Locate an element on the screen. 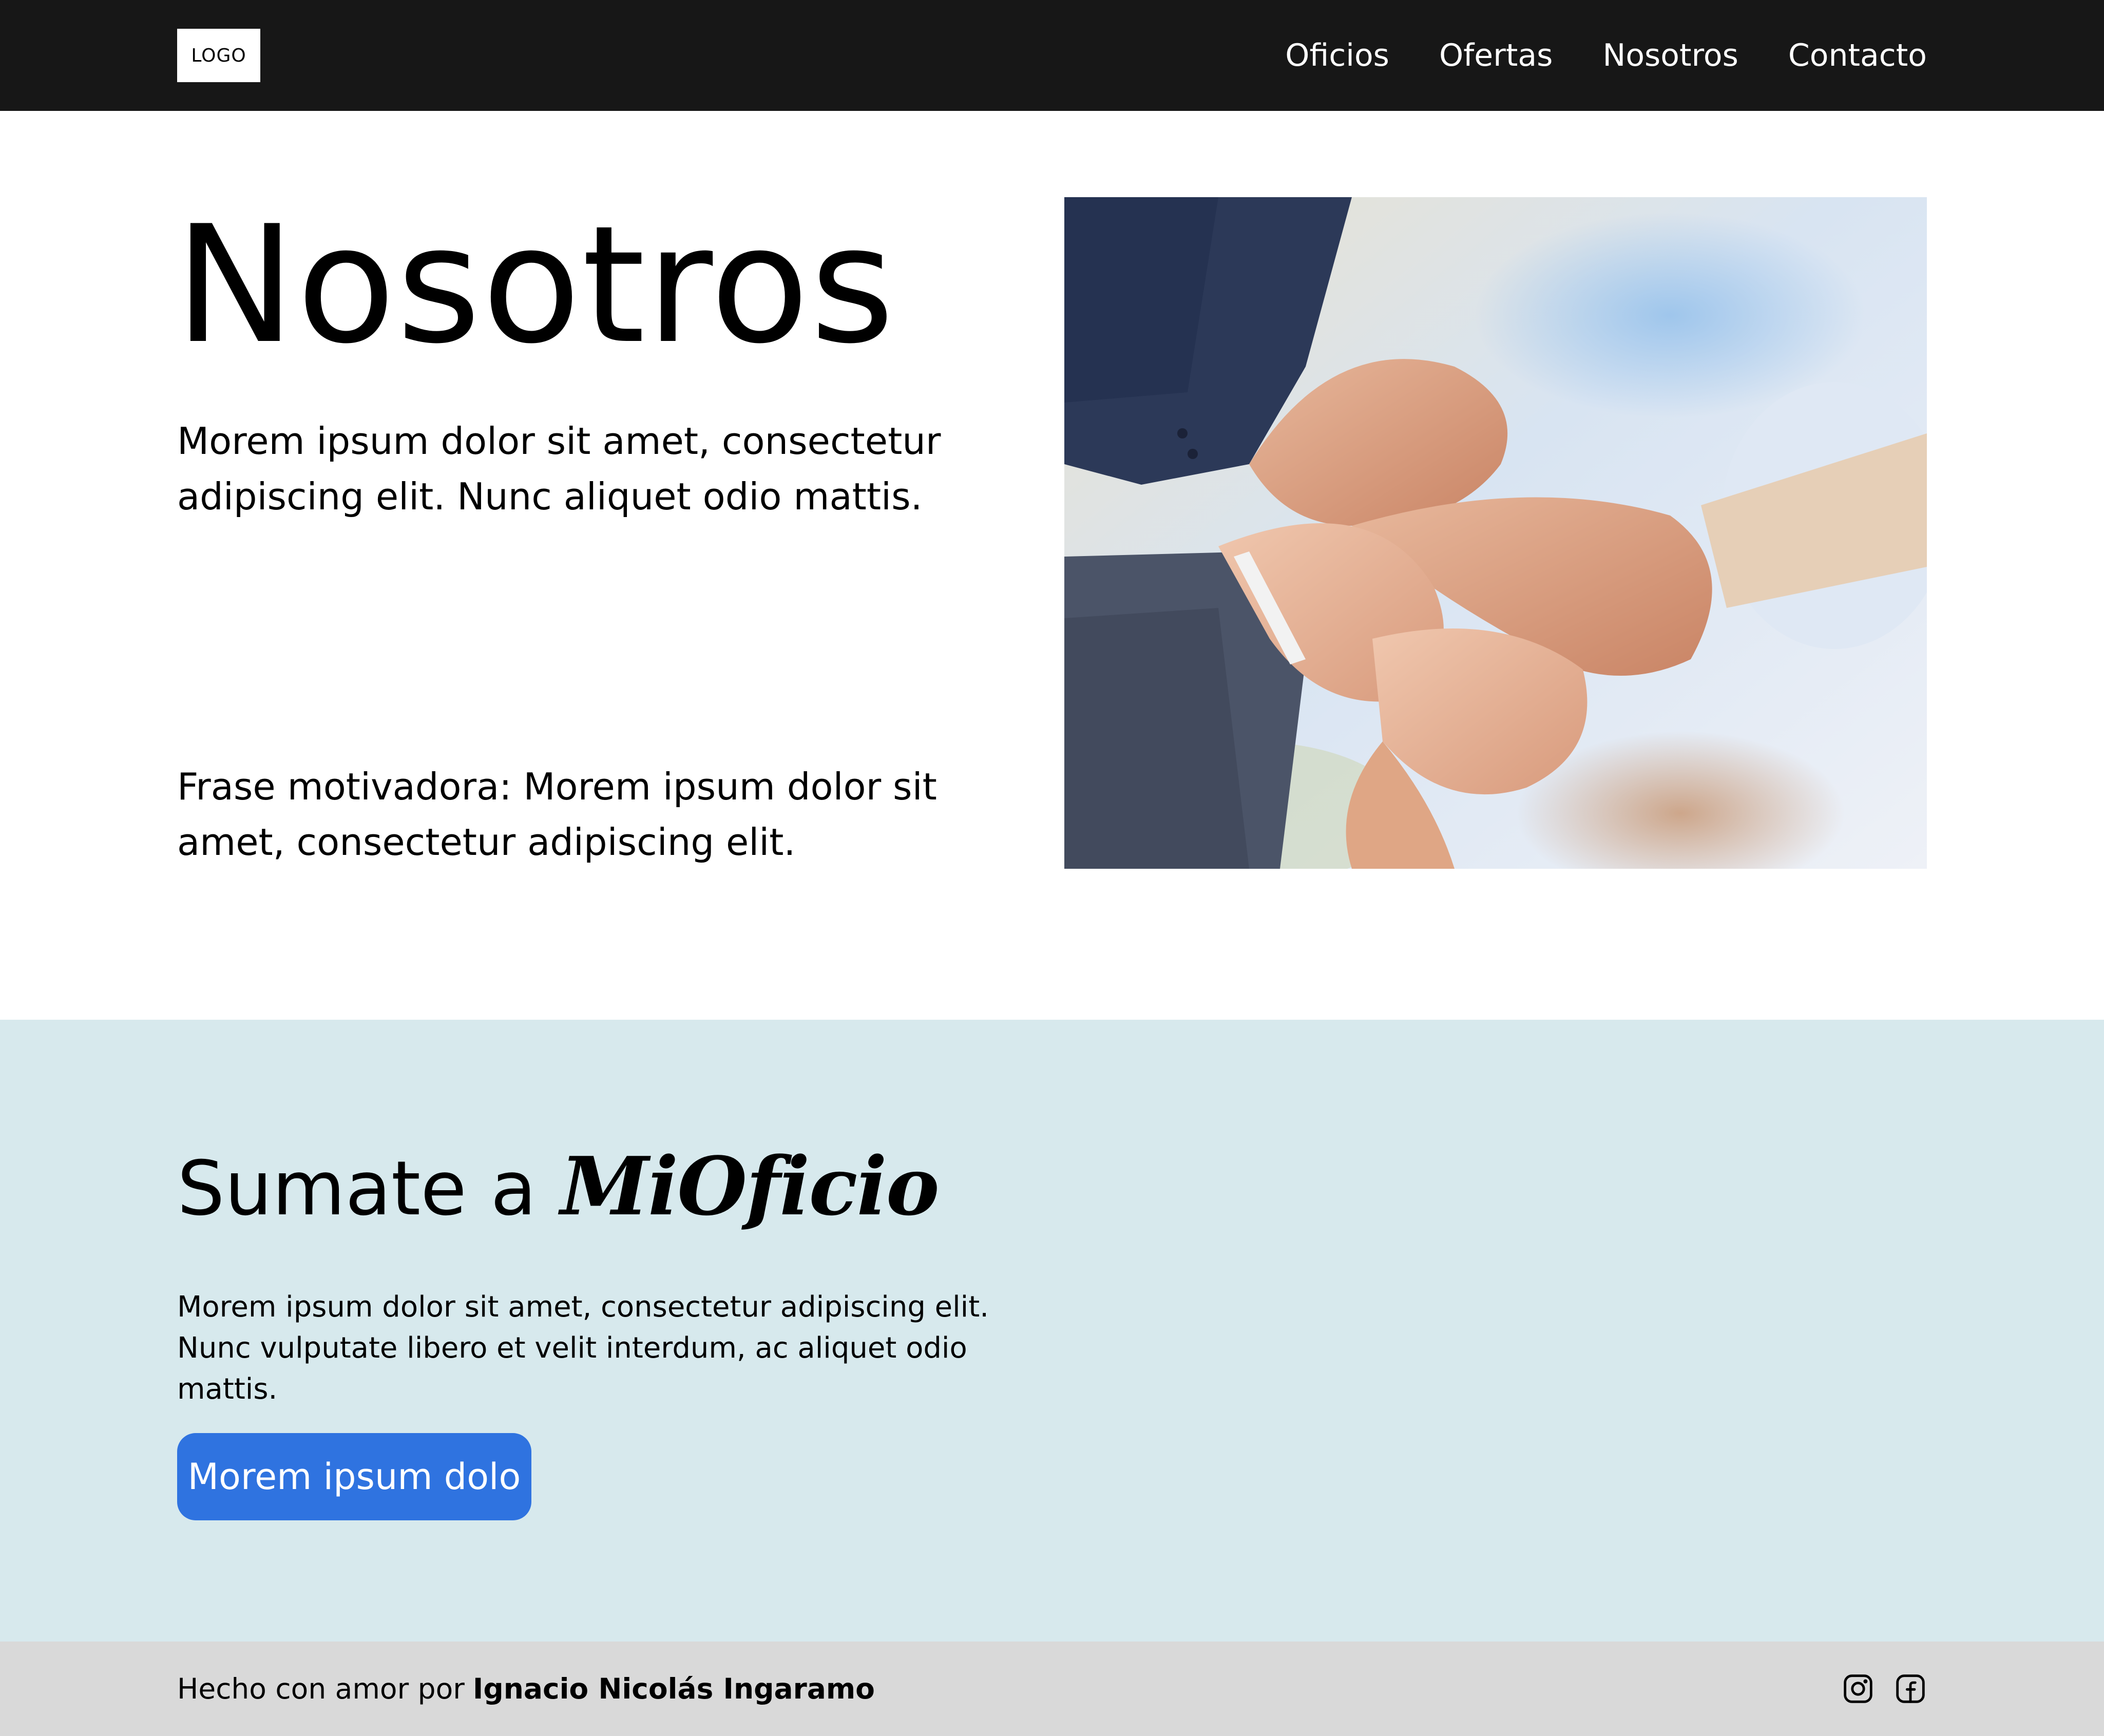 Image resolution: width=2104 pixels, height=1736 pixels. nav-link-nosotros: Nosotros is located at coordinates (1670, 55).